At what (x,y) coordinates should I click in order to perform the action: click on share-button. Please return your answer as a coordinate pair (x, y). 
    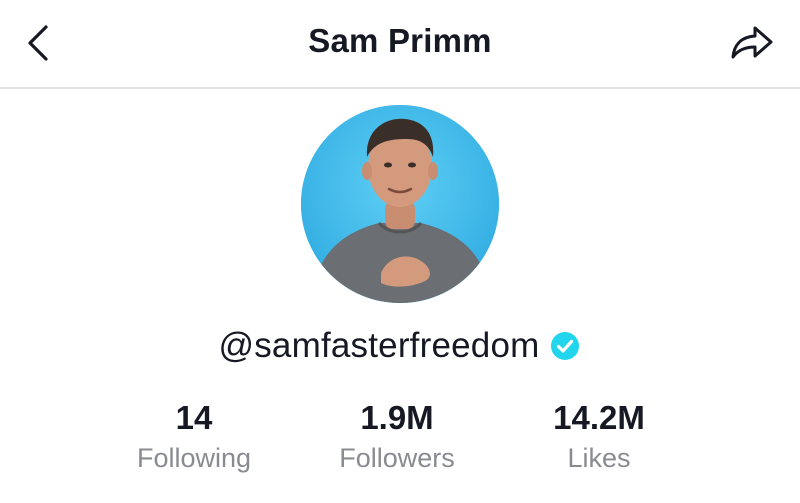
    Looking at the image, I should click on (752, 43).